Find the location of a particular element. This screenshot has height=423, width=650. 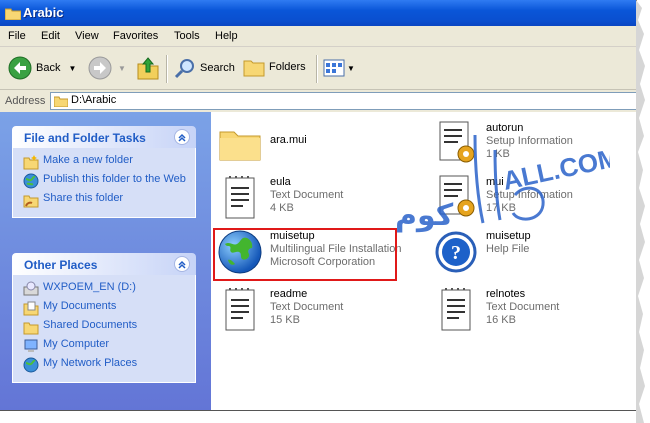

forward-arrow-icon is located at coordinates (100, 68).